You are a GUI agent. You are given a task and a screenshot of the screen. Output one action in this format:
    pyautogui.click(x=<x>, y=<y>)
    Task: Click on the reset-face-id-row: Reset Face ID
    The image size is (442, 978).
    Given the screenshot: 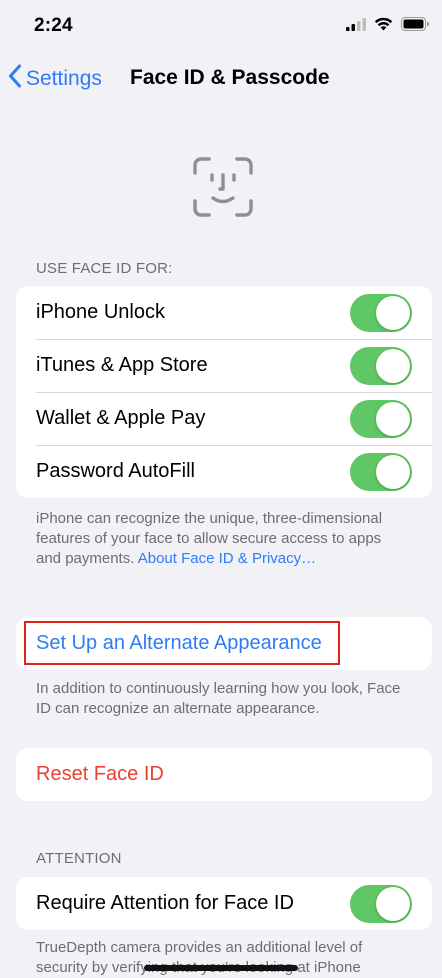 What is the action you would take?
    pyautogui.click(x=224, y=774)
    